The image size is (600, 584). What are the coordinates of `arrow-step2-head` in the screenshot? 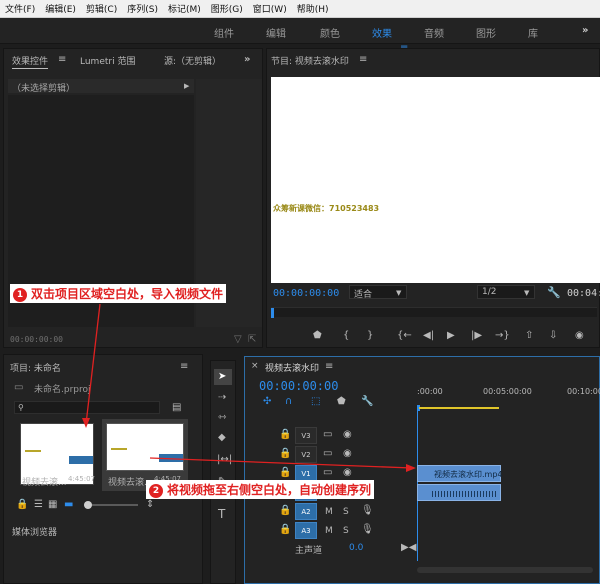 It's located at (411, 468).